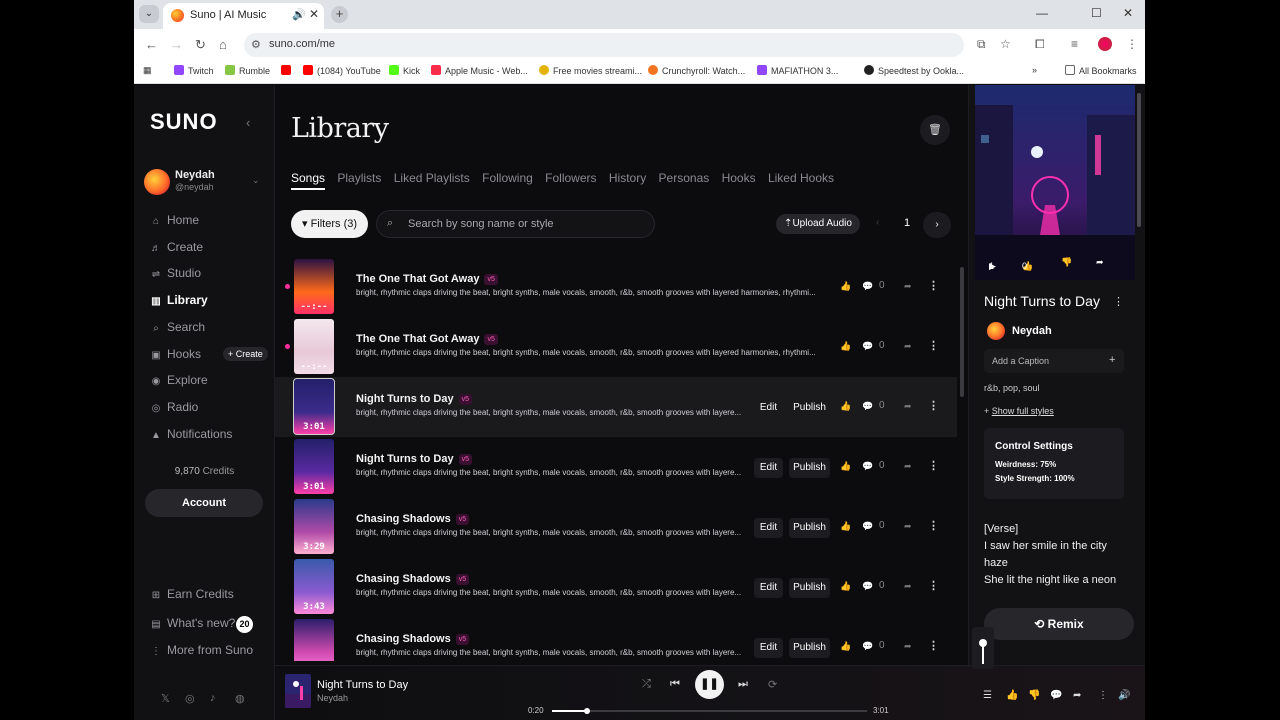 The image size is (1280, 720). Describe the element at coordinates (213, 698) in the screenshot. I see `tiktok-icon: ♪` at that location.